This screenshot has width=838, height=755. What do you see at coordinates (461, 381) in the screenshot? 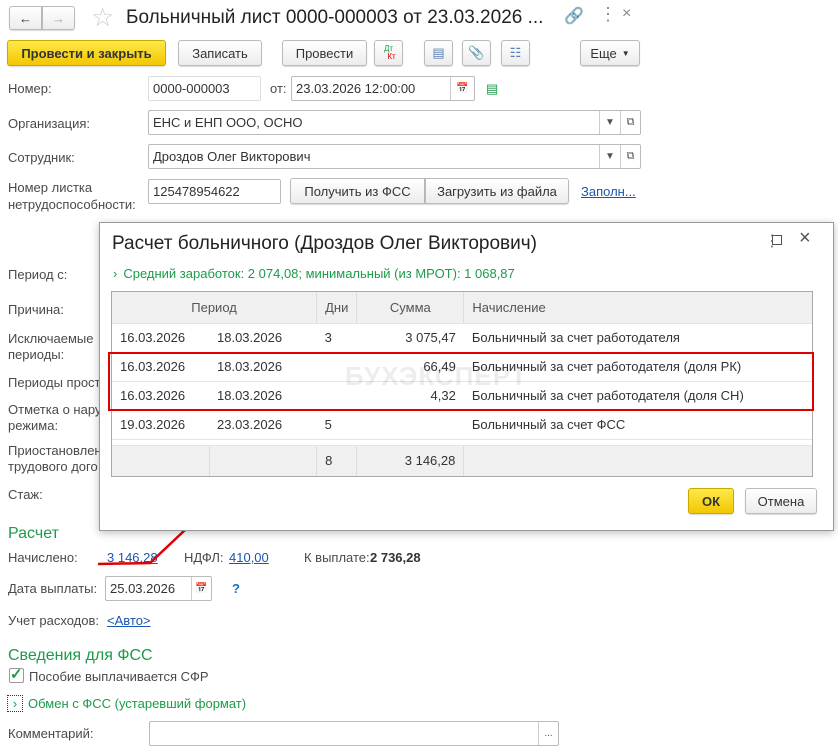
I see `highlight-box` at bounding box center [461, 381].